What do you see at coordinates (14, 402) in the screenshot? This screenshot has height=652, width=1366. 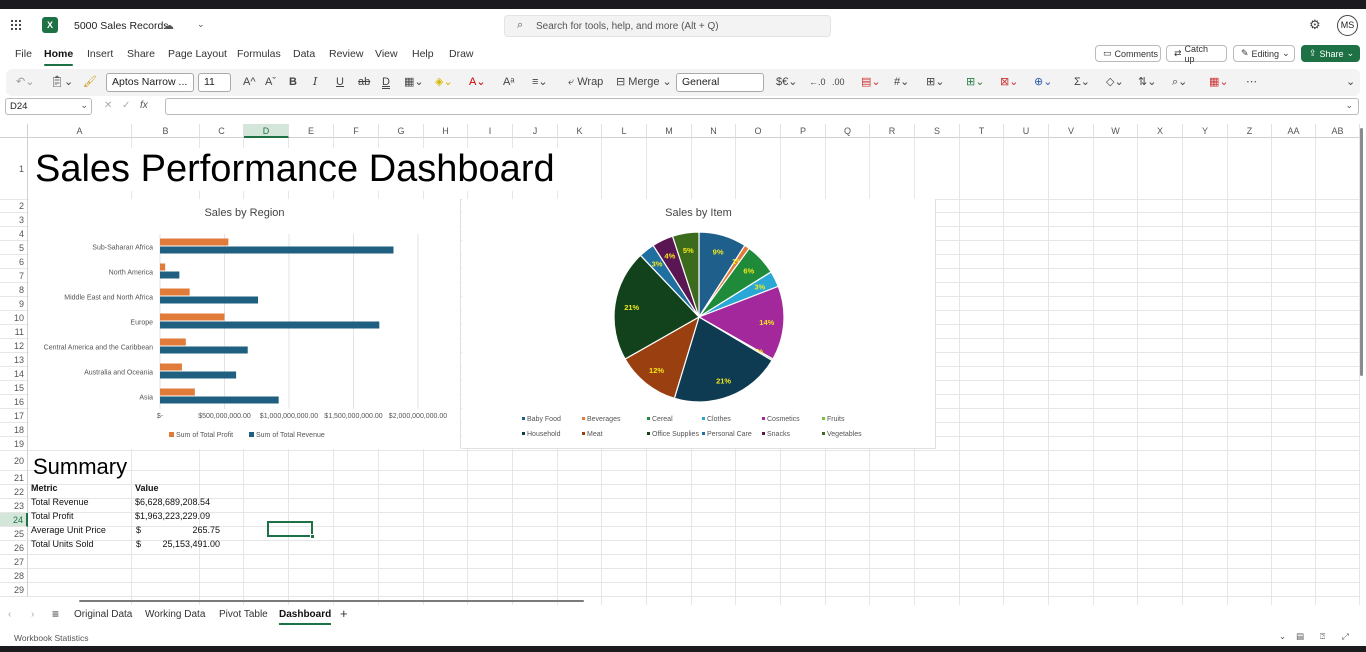 I see `row-header: 16` at bounding box center [14, 402].